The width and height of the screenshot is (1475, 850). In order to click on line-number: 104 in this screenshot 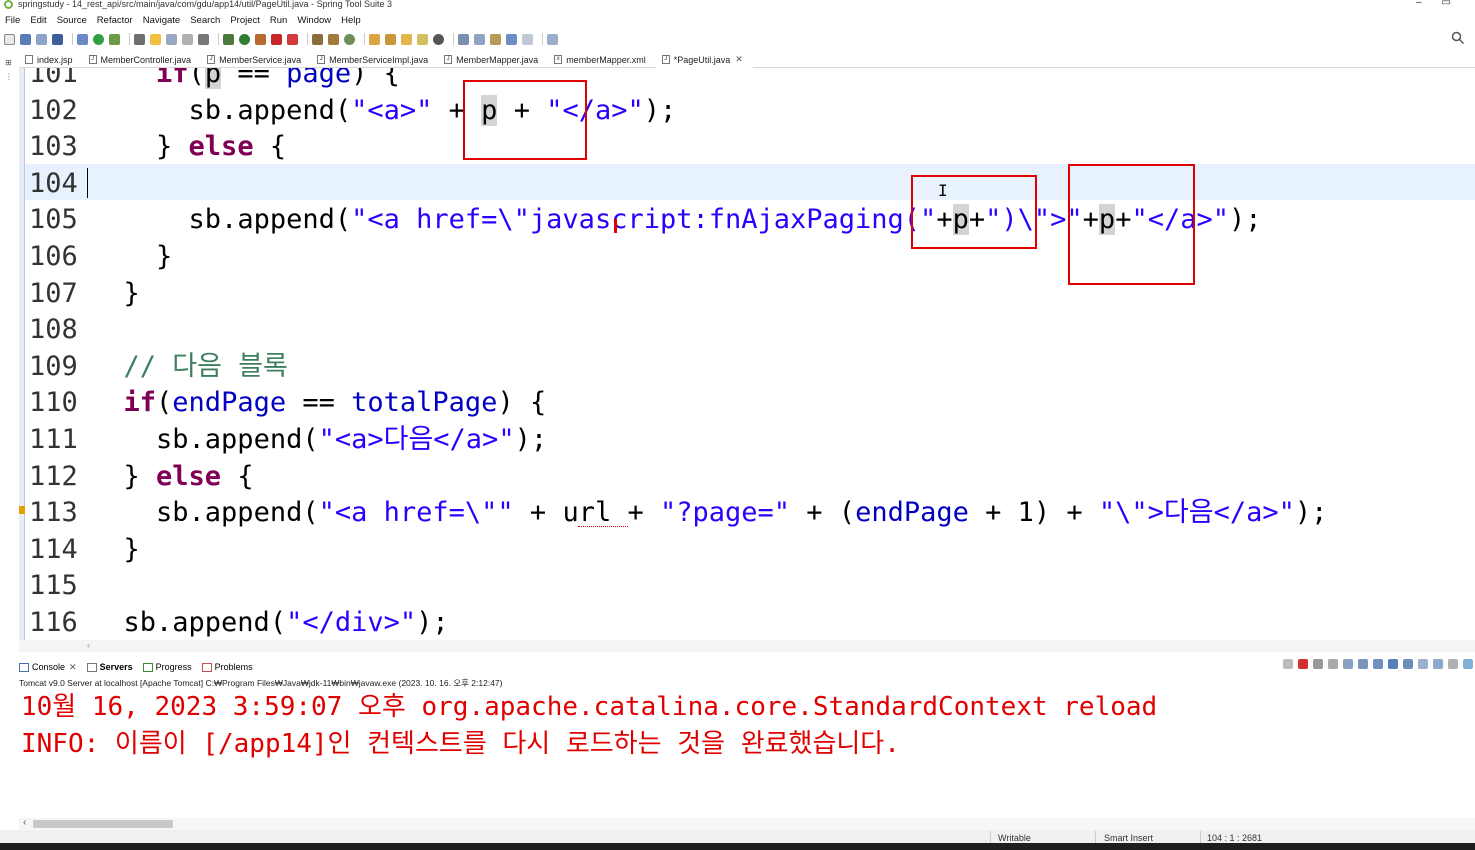, I will do `click(53, 183)`.